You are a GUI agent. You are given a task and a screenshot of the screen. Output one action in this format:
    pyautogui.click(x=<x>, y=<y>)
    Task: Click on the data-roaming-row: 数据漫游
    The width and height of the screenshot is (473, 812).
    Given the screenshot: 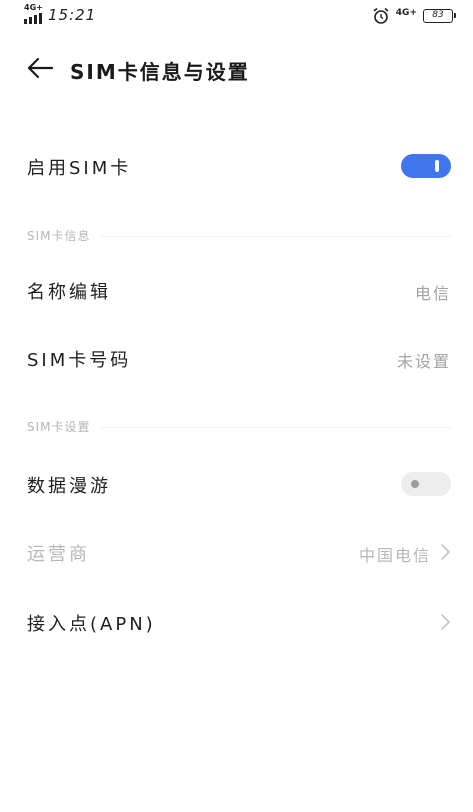 What is the action you would take?
    pyautogui.click(x=236, y=484)
    